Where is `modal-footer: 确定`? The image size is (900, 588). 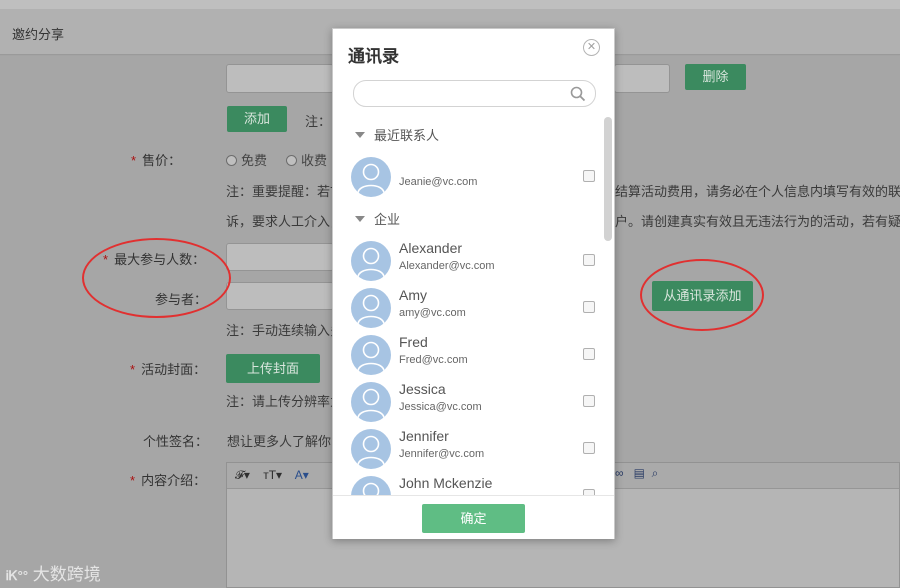
modal-footer: 确定 is located at coordinates (473, 517).